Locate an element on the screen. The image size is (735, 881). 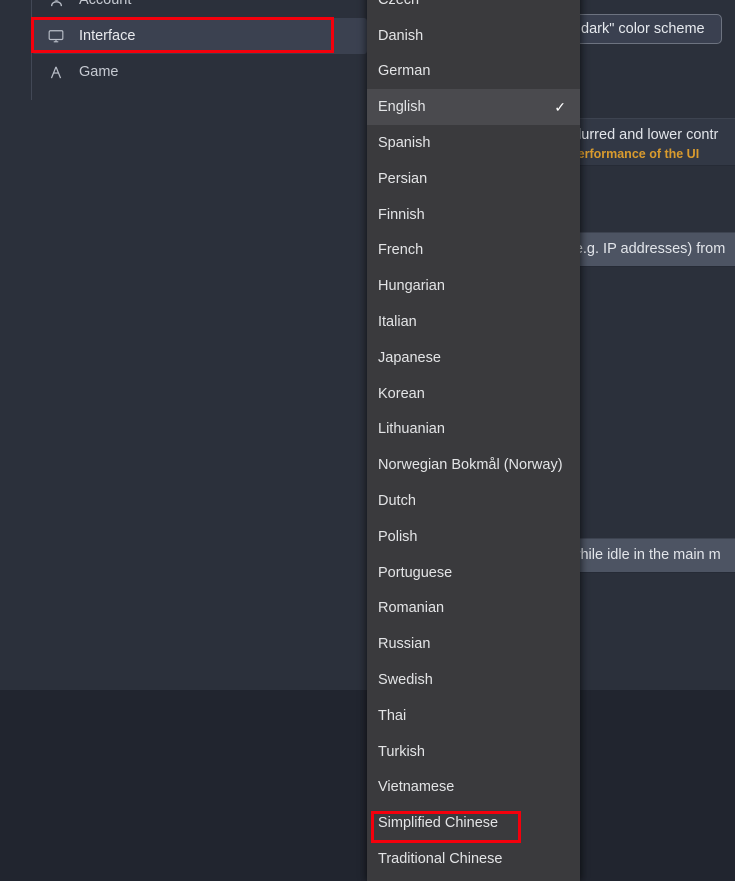
compass-icon is located at coordinates (56, 72).